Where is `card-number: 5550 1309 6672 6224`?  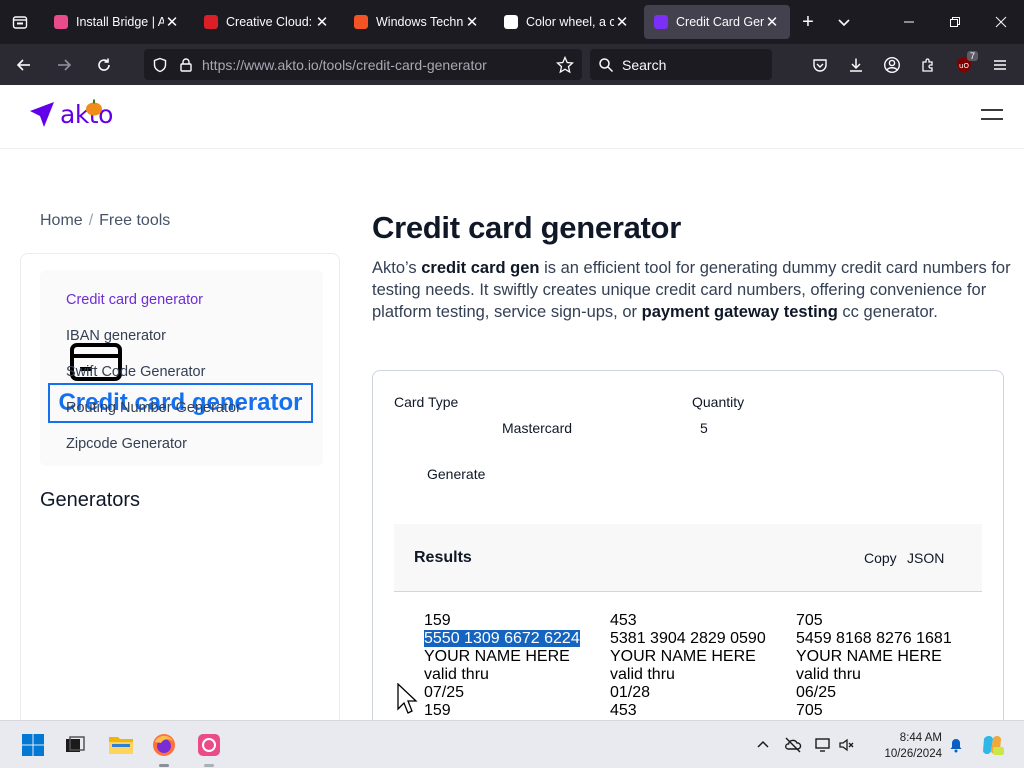 card-number: 5550 1309 6672 6224 is located at coordinates (514, 639).